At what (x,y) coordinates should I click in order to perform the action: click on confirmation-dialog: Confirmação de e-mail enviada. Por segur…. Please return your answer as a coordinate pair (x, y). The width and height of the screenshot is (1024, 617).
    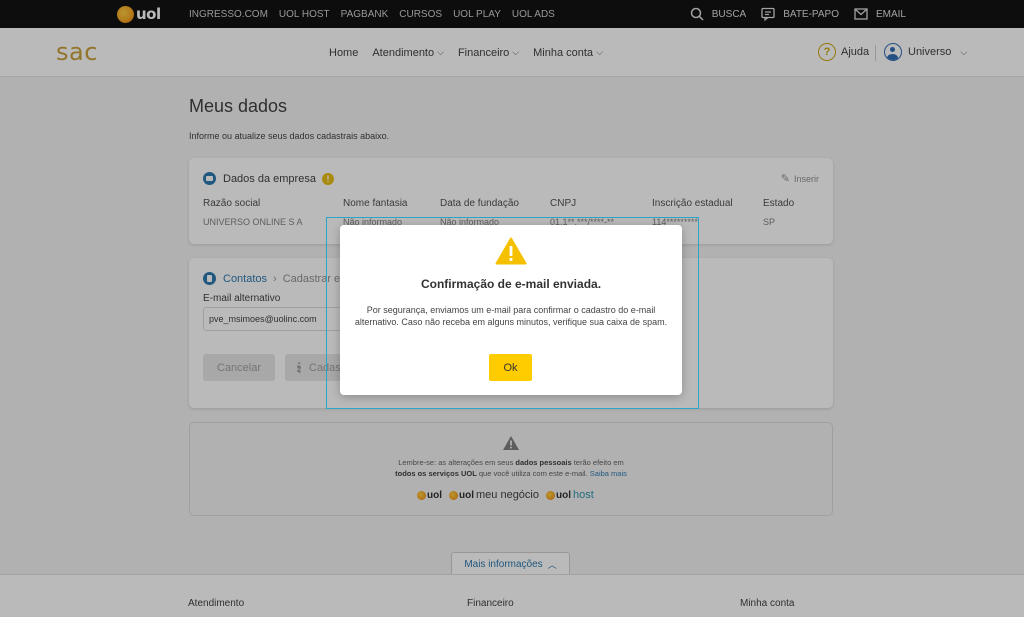
    Looking at the image, I should click on (511, 310).